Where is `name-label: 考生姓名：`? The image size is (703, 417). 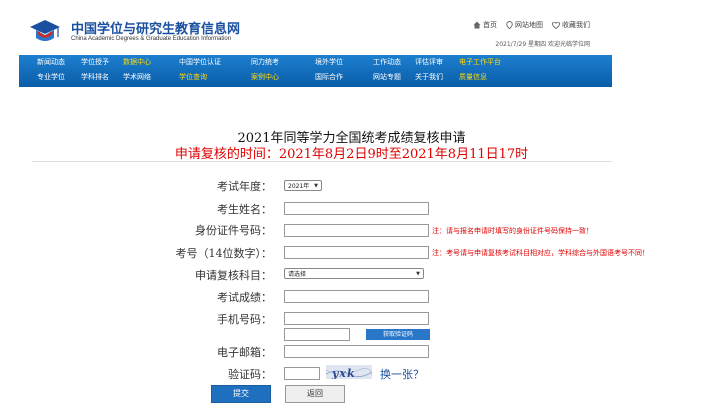
name-label: 考生姓名： is located at coordinates (244, 209).